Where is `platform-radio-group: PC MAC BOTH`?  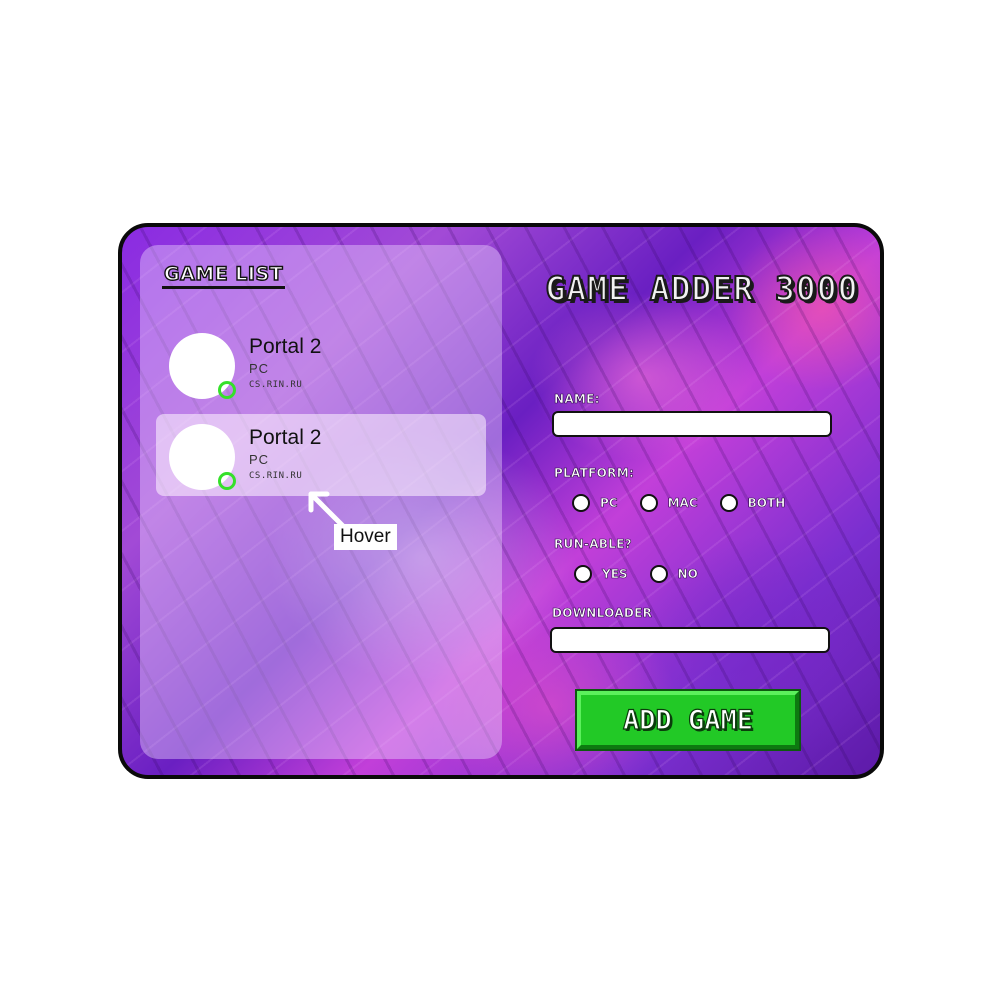
platform-radio-group: PC MAC BOTH is located at coordinates (689, 503).